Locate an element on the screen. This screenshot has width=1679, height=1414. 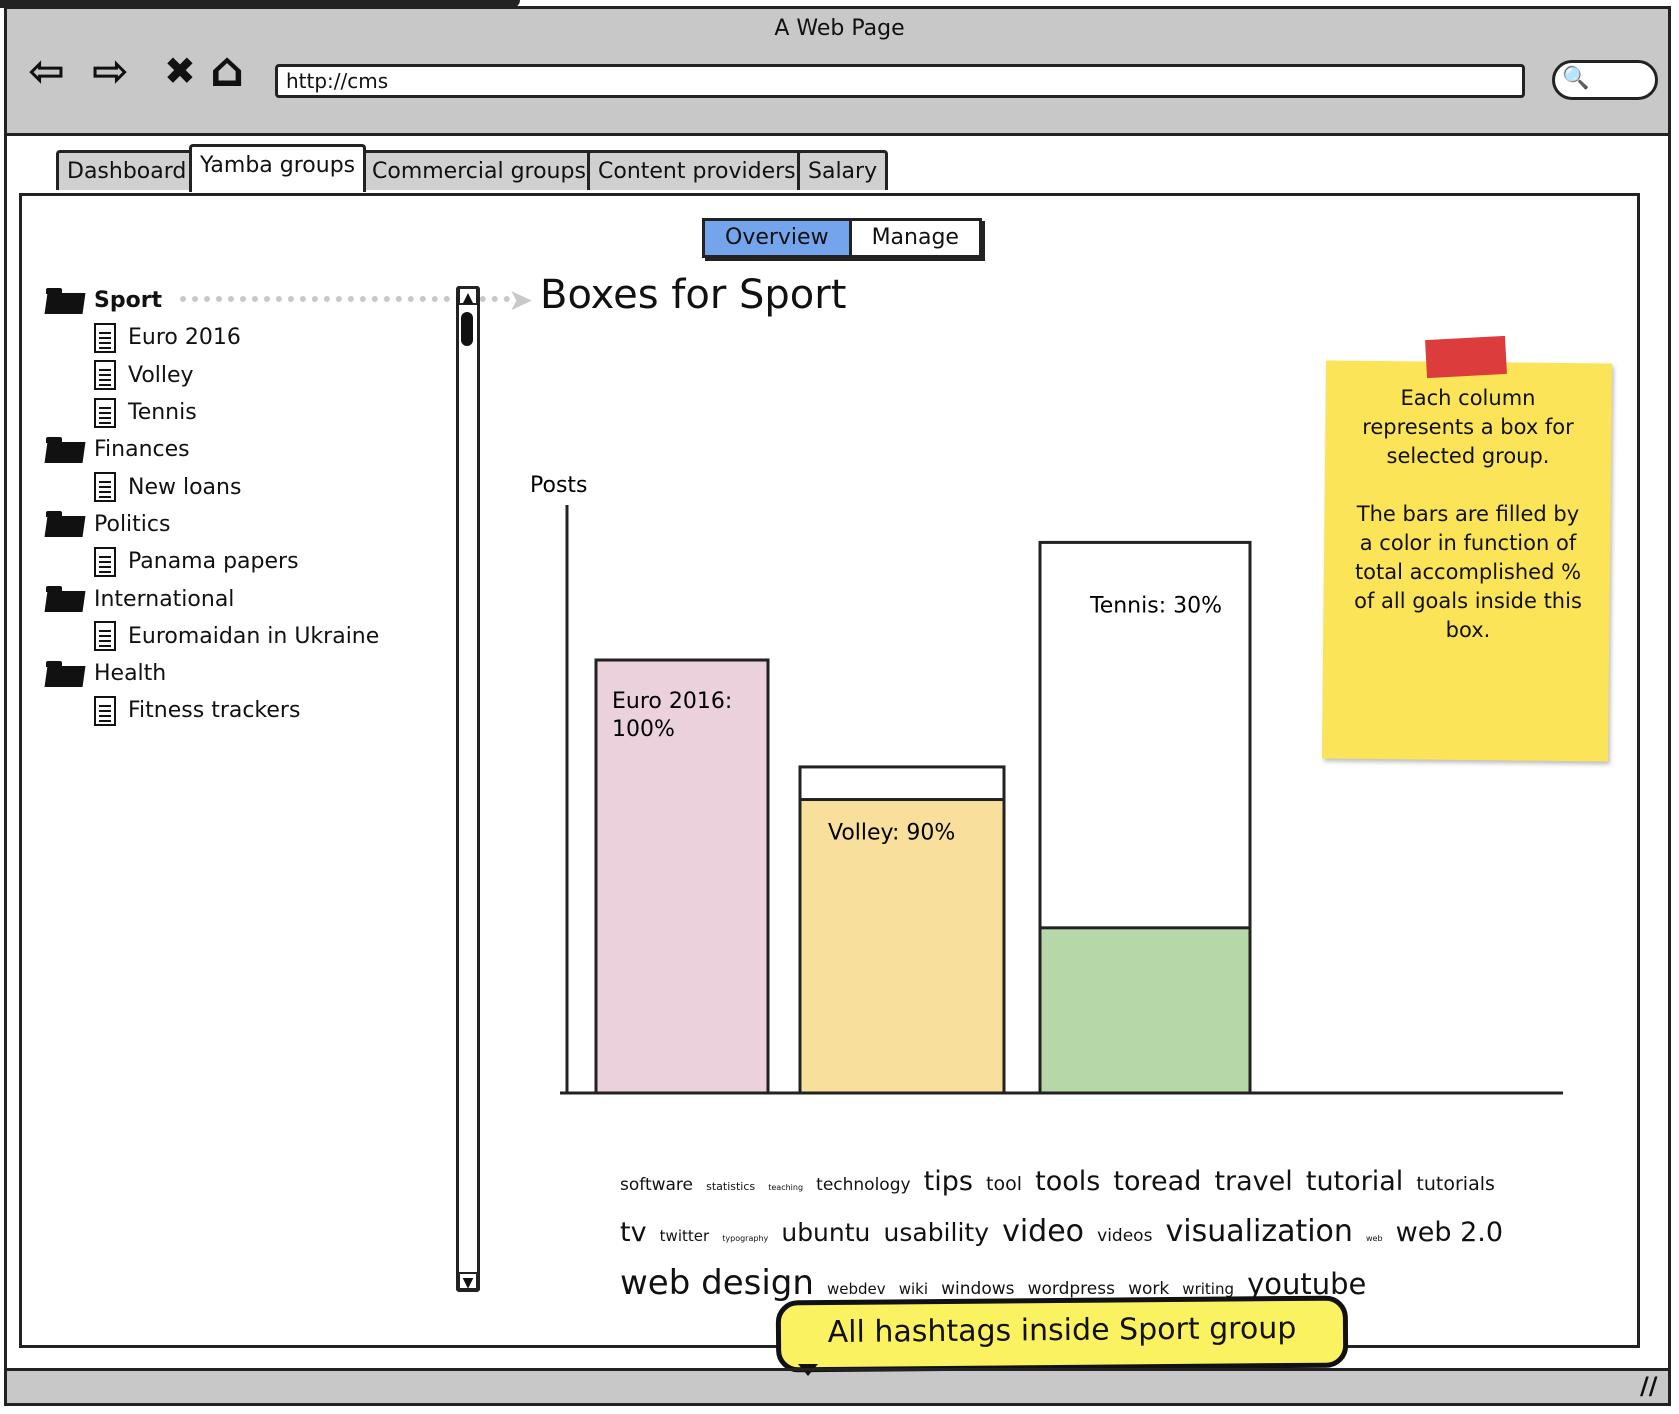
tree-item: Fitness trackers is located at coordinates (256, 710).